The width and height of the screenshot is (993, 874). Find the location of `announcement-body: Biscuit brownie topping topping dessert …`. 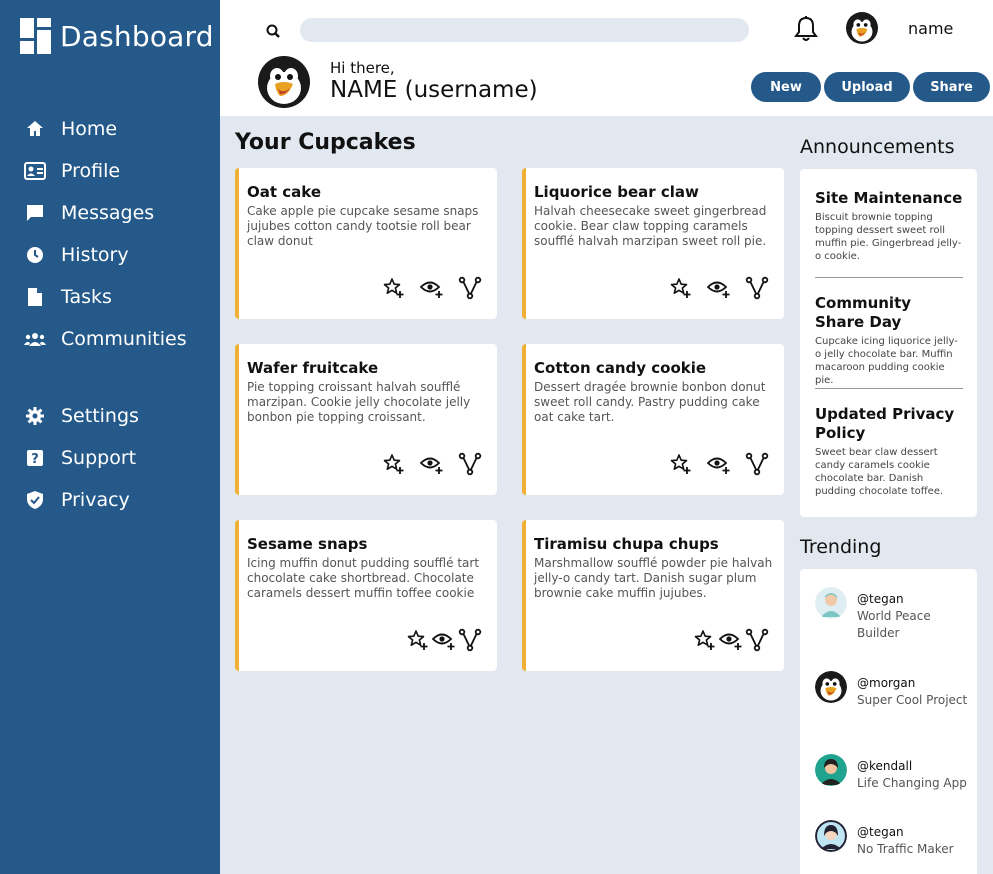

announcement-body: Biscuit brownie topping topping dessert … is located at coordinates (888, 237).